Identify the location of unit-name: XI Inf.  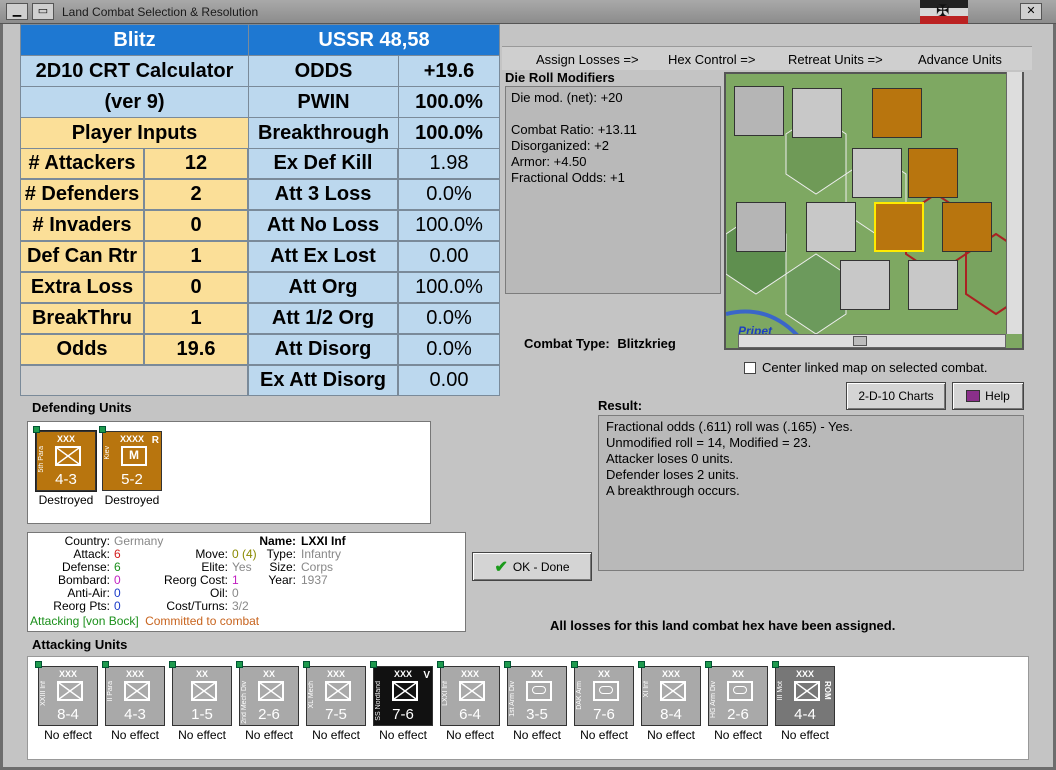
(646, 689).